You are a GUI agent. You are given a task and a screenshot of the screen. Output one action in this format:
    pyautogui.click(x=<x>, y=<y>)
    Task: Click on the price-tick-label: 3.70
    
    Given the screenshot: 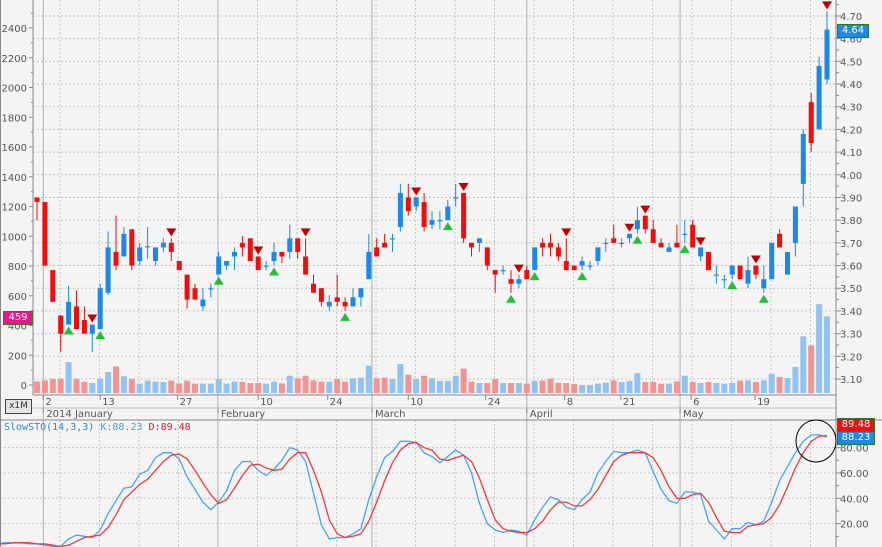 What is the action you would take?
    pyautogui.click(x=851, y=244)
    